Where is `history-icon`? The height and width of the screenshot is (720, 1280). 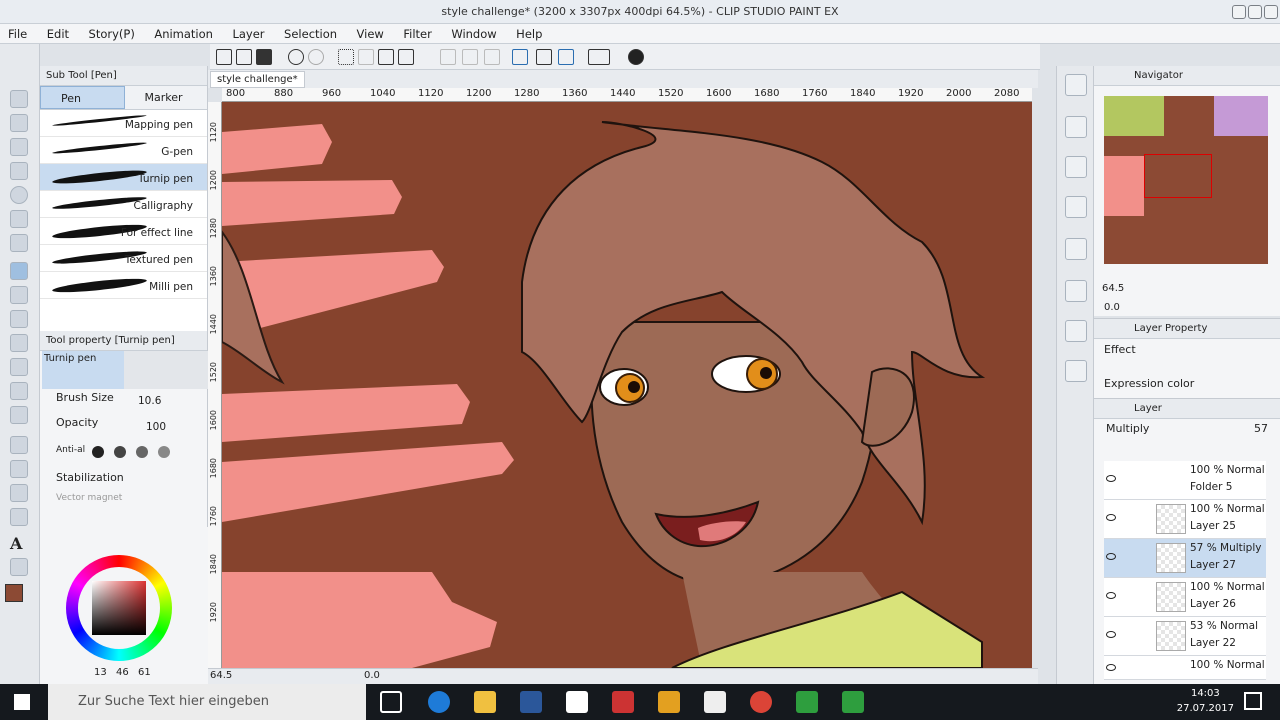 history-icon is located at coordinates (1076, 167).